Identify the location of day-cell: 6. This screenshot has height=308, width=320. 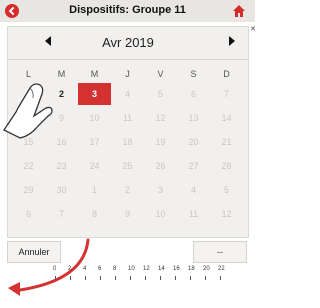
(193, 94).